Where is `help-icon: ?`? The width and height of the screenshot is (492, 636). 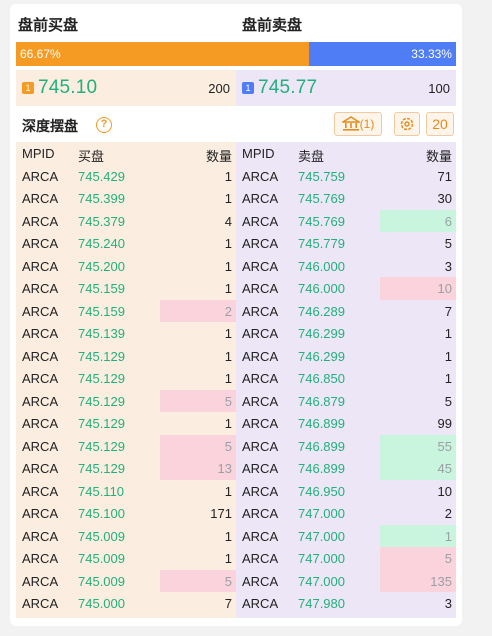
help-icon: ? is located at coordinates (104, 125).